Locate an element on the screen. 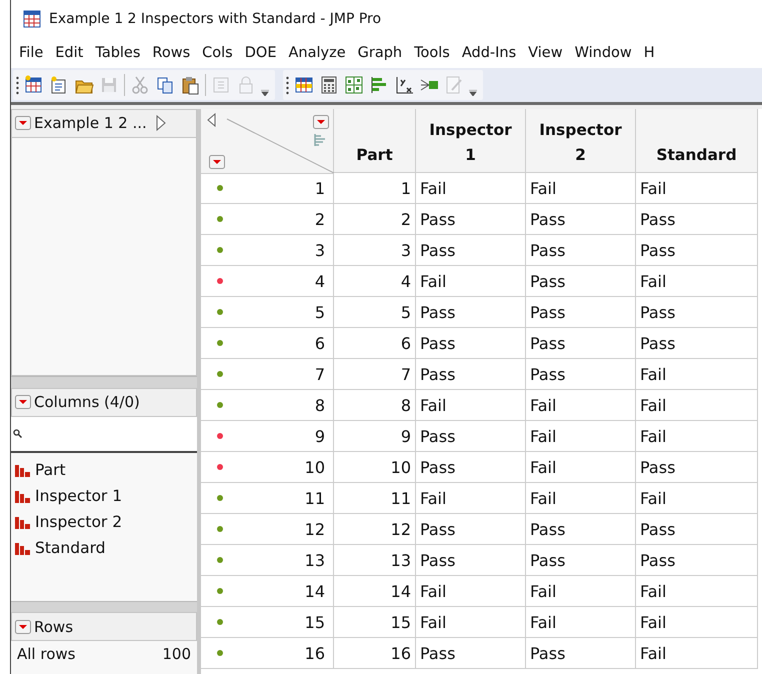  grid-icon is located at coordinates (354, 85).